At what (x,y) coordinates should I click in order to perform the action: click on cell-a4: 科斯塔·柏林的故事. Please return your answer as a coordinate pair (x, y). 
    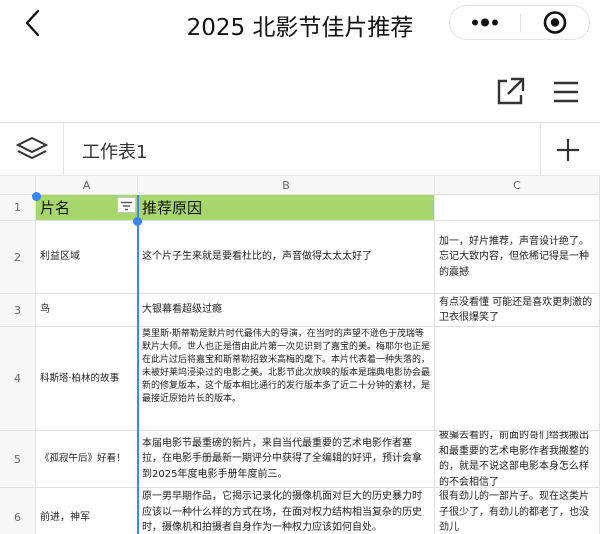
    Looking at the image, I should click on (87, 379).